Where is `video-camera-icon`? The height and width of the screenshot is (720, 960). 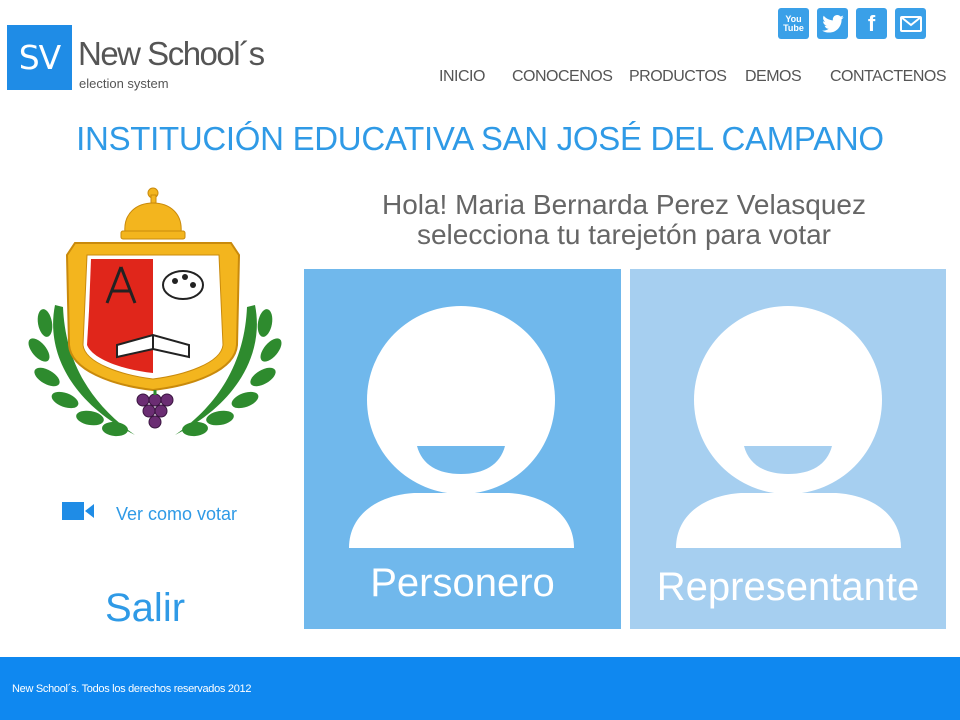
video-camera-icon is located at coordinates (78, 511).